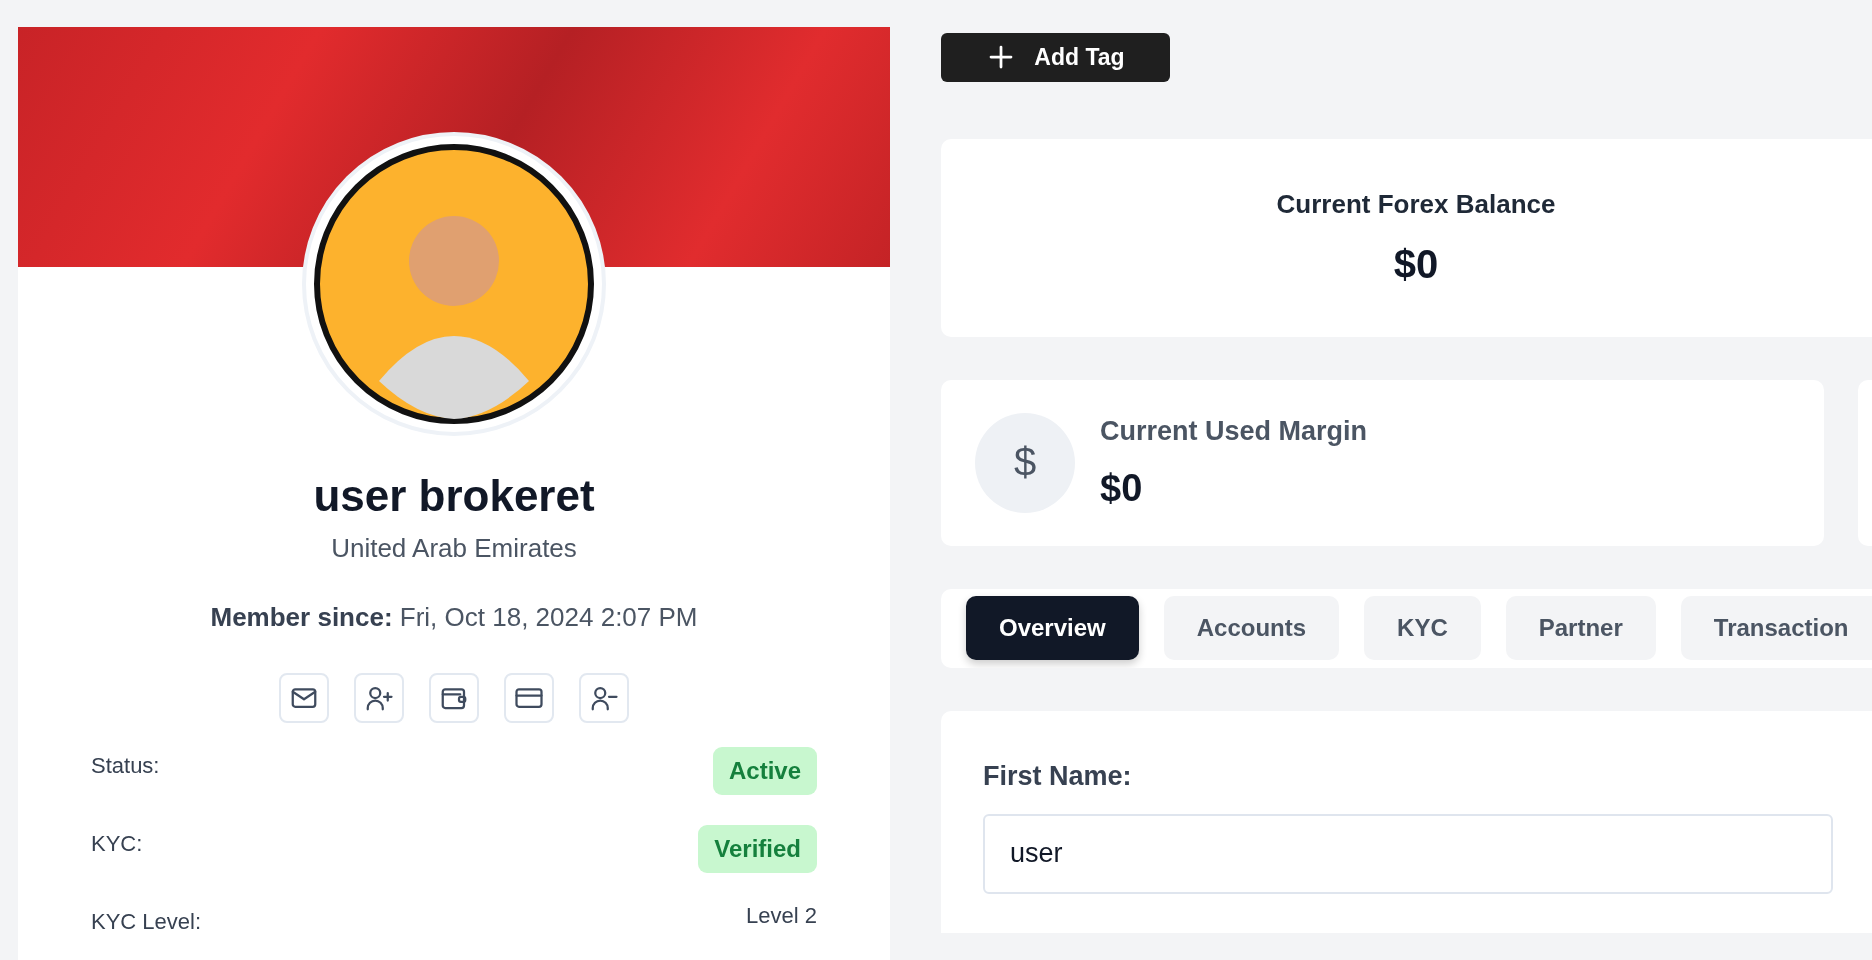 This screenshot has height=960, width=1872. What do you see at coordinates (1251, 628) in the screenshot?
I see `tab: Accounts` at bounding box center [1251, 628].